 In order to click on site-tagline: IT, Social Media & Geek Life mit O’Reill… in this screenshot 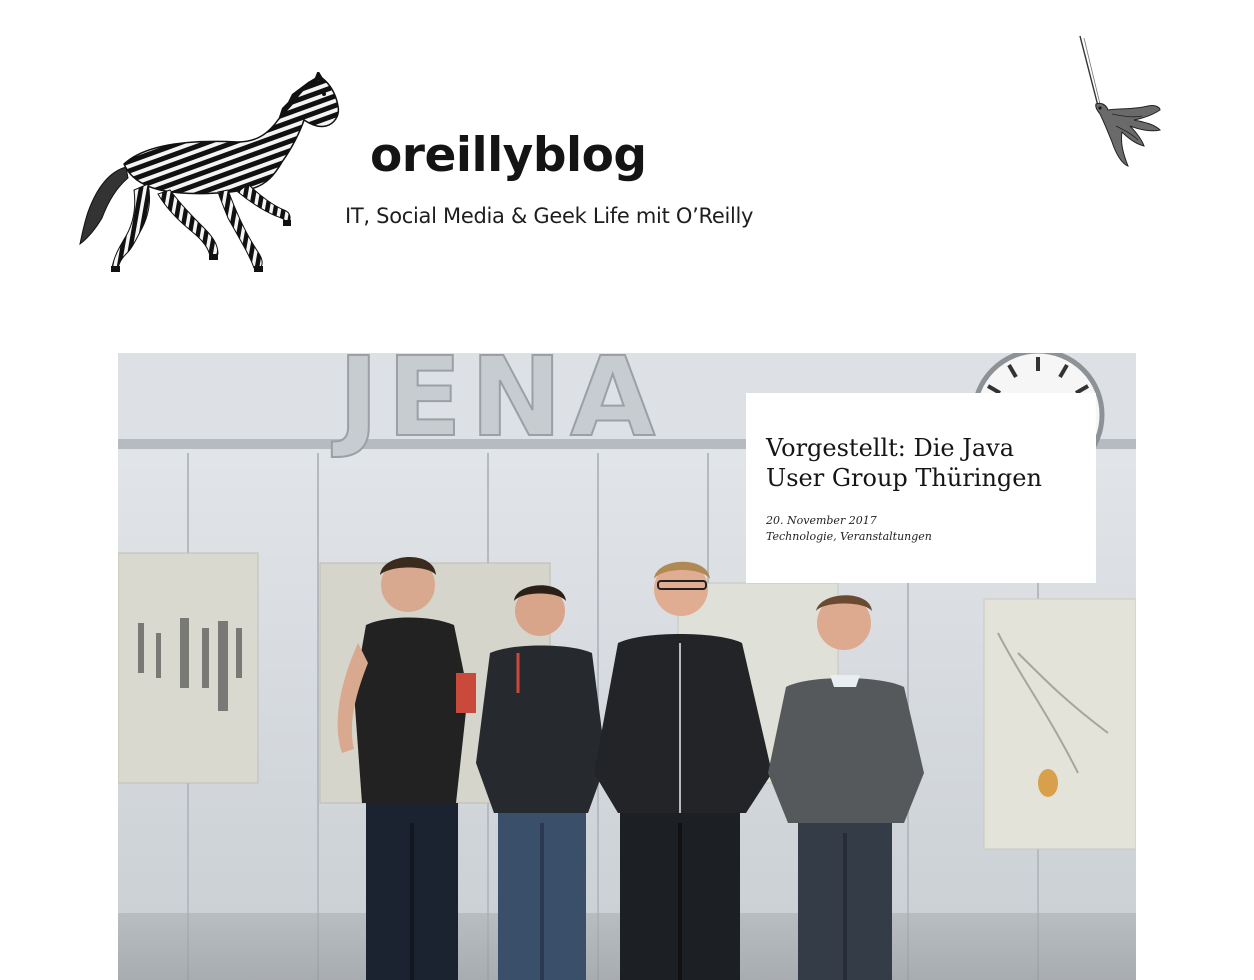, I will do `click(549, 216)`.